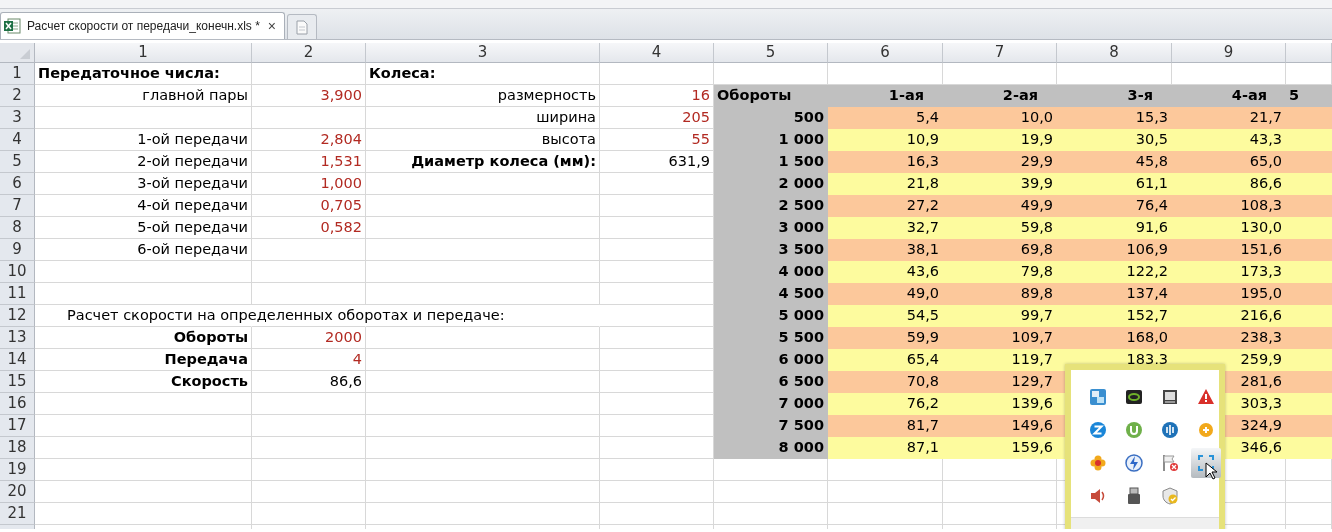 This screenshot has width=1332, height=532. I want to click on table-cell: 4-ой передачи, so click(143, 206).